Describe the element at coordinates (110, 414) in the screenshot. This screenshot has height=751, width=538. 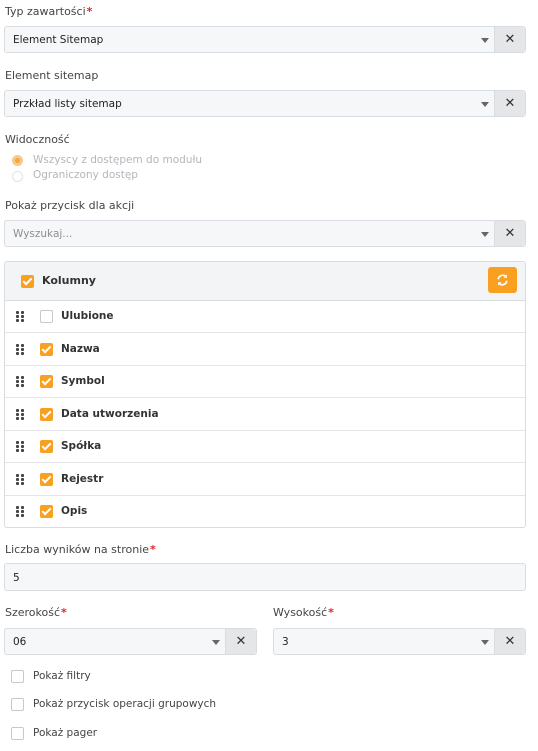
I see `column-label: Data utworzenia` at that location.